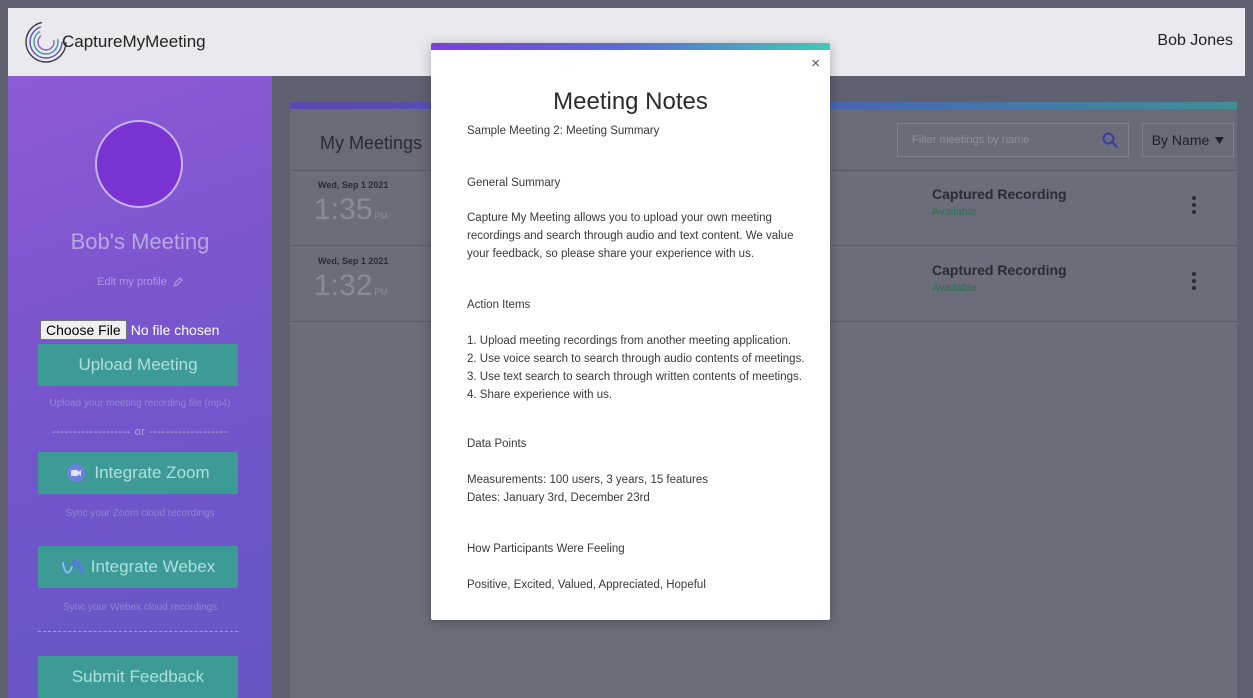 Image resolution: width=1253 pixels, height=698 pixels. I want to click on zoom-icon, so click(76, 473).